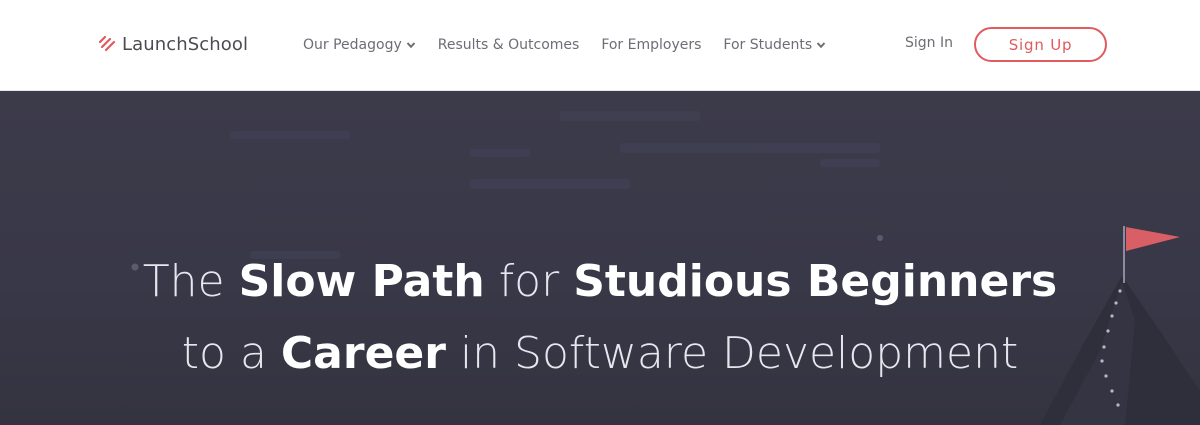 Image resolution: width=1200 pixels, height=425 pixels. What do you see at coordinates (929, 43) in the screenshot?
I see `sign-in-link: Sign In` at bounding box center [929, 43].